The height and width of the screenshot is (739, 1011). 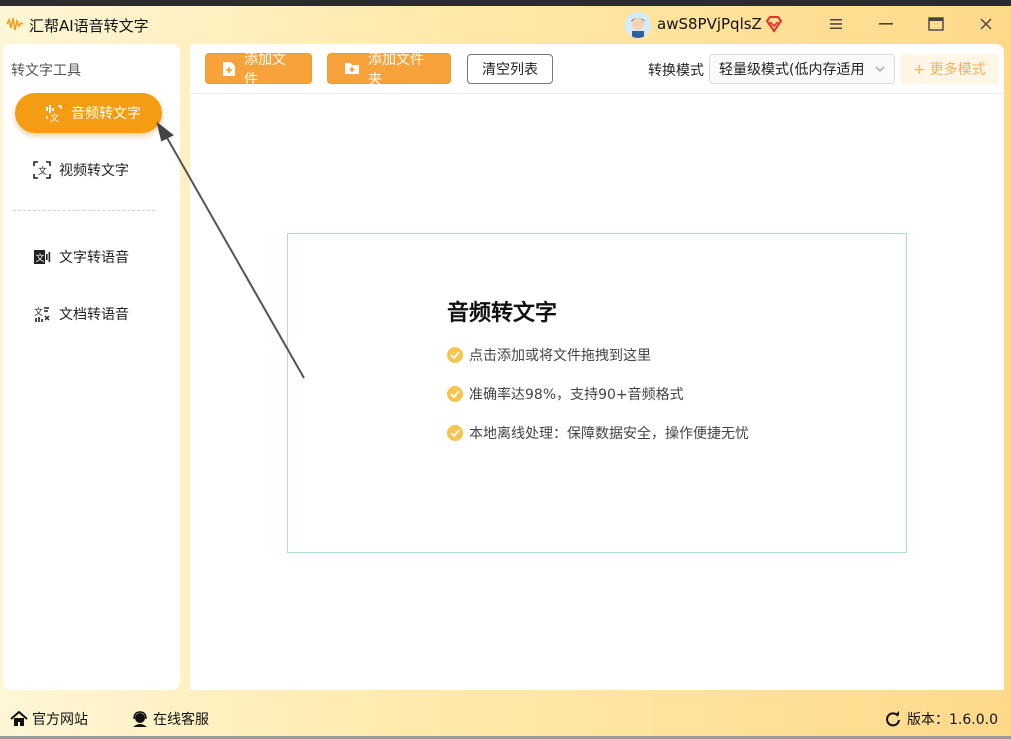 I want to click on sidebar-divider, so click(x=84, y=210).